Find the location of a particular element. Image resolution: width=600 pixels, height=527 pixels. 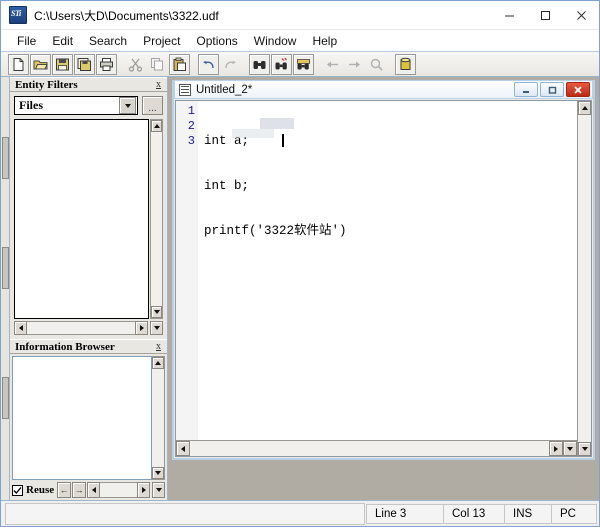

find-button is located at coordinates (259, 64).